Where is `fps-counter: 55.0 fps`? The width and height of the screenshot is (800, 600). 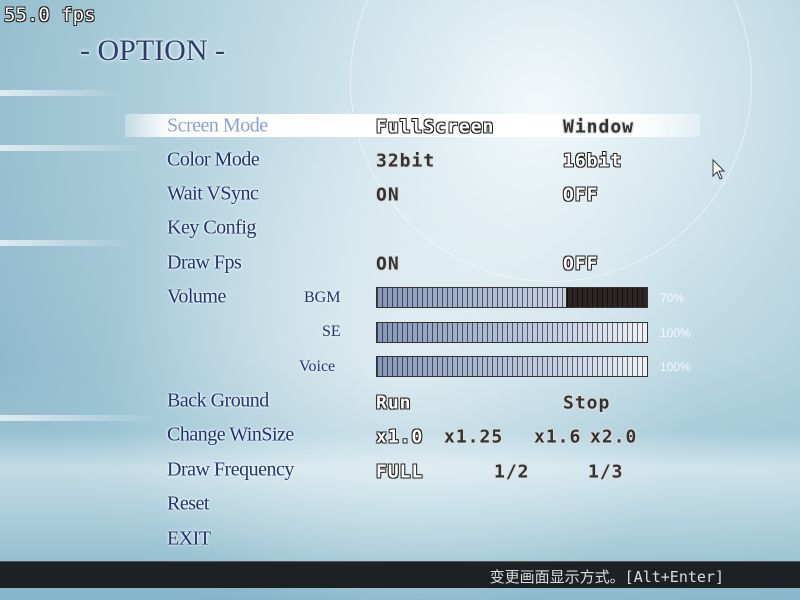 fps-counter: 55.0 fps is located at coordinates (50, 15).